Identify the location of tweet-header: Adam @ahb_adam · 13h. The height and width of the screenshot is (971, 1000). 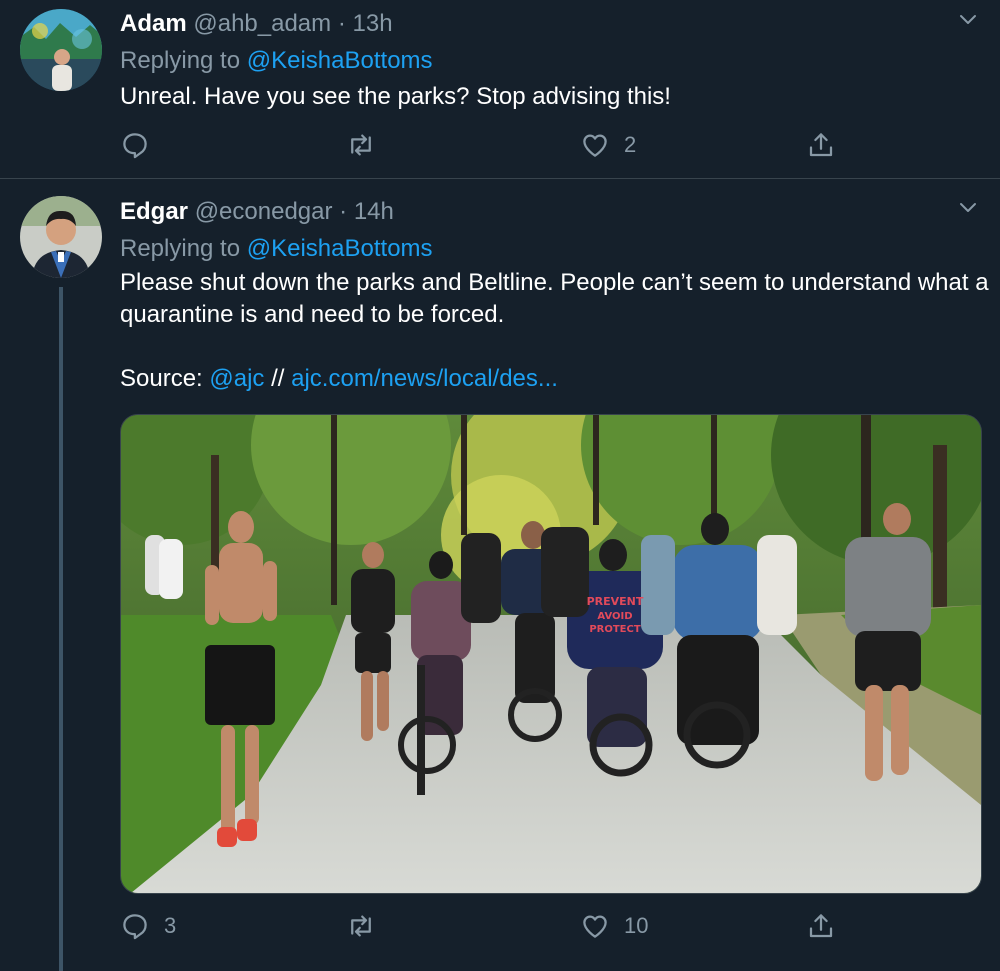
(256, 24).